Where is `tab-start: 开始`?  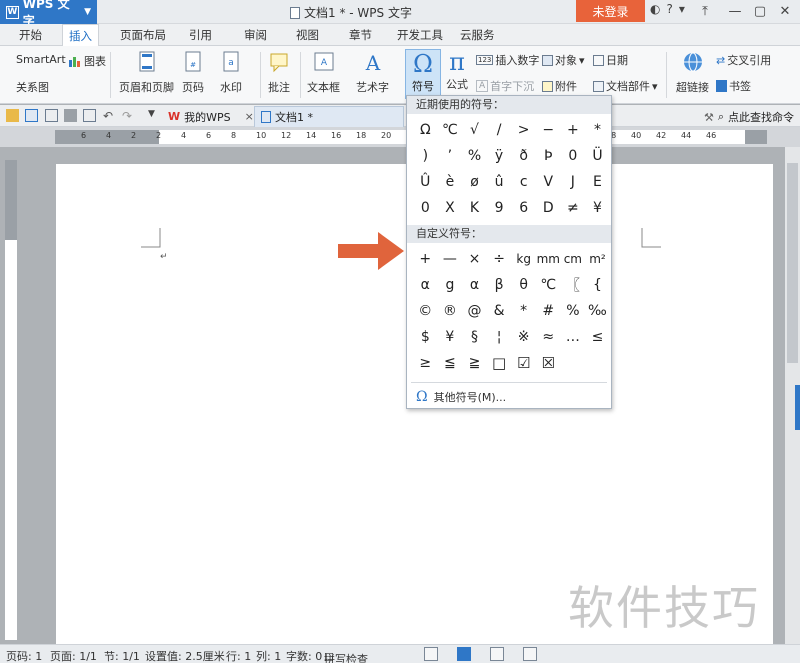 tab-start: 开始 is located at coordinates (30, 35).